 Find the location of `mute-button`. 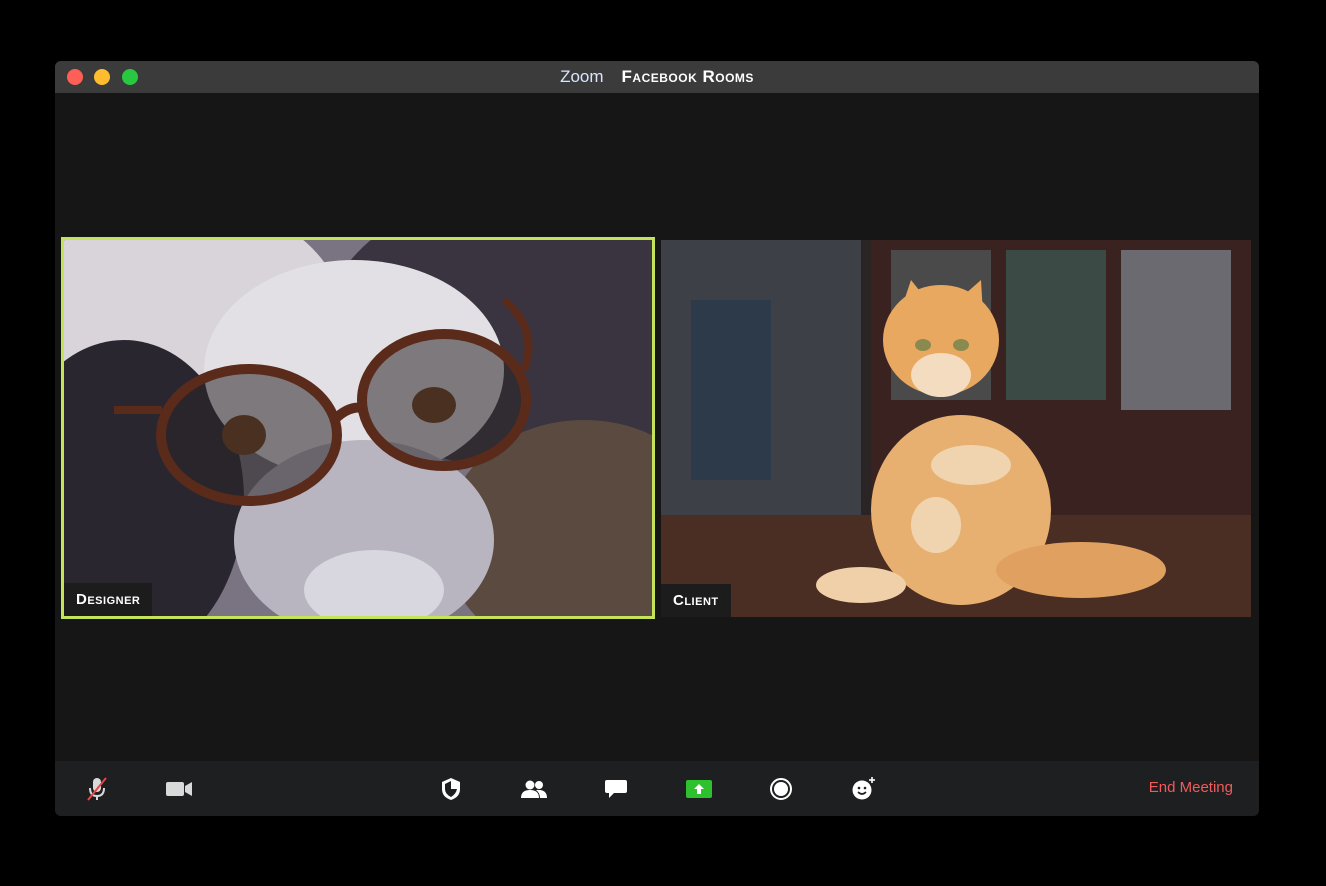

mute-button is located at coordinates (97, 789).